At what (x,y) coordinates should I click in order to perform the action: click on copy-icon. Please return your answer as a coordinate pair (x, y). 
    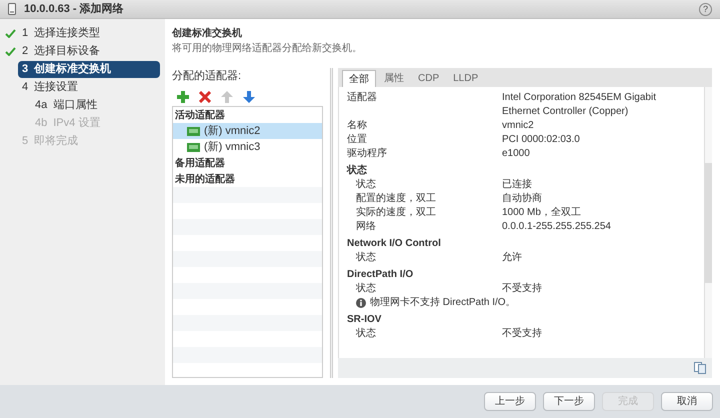
    Looking at the image, I should click on (700, 368).